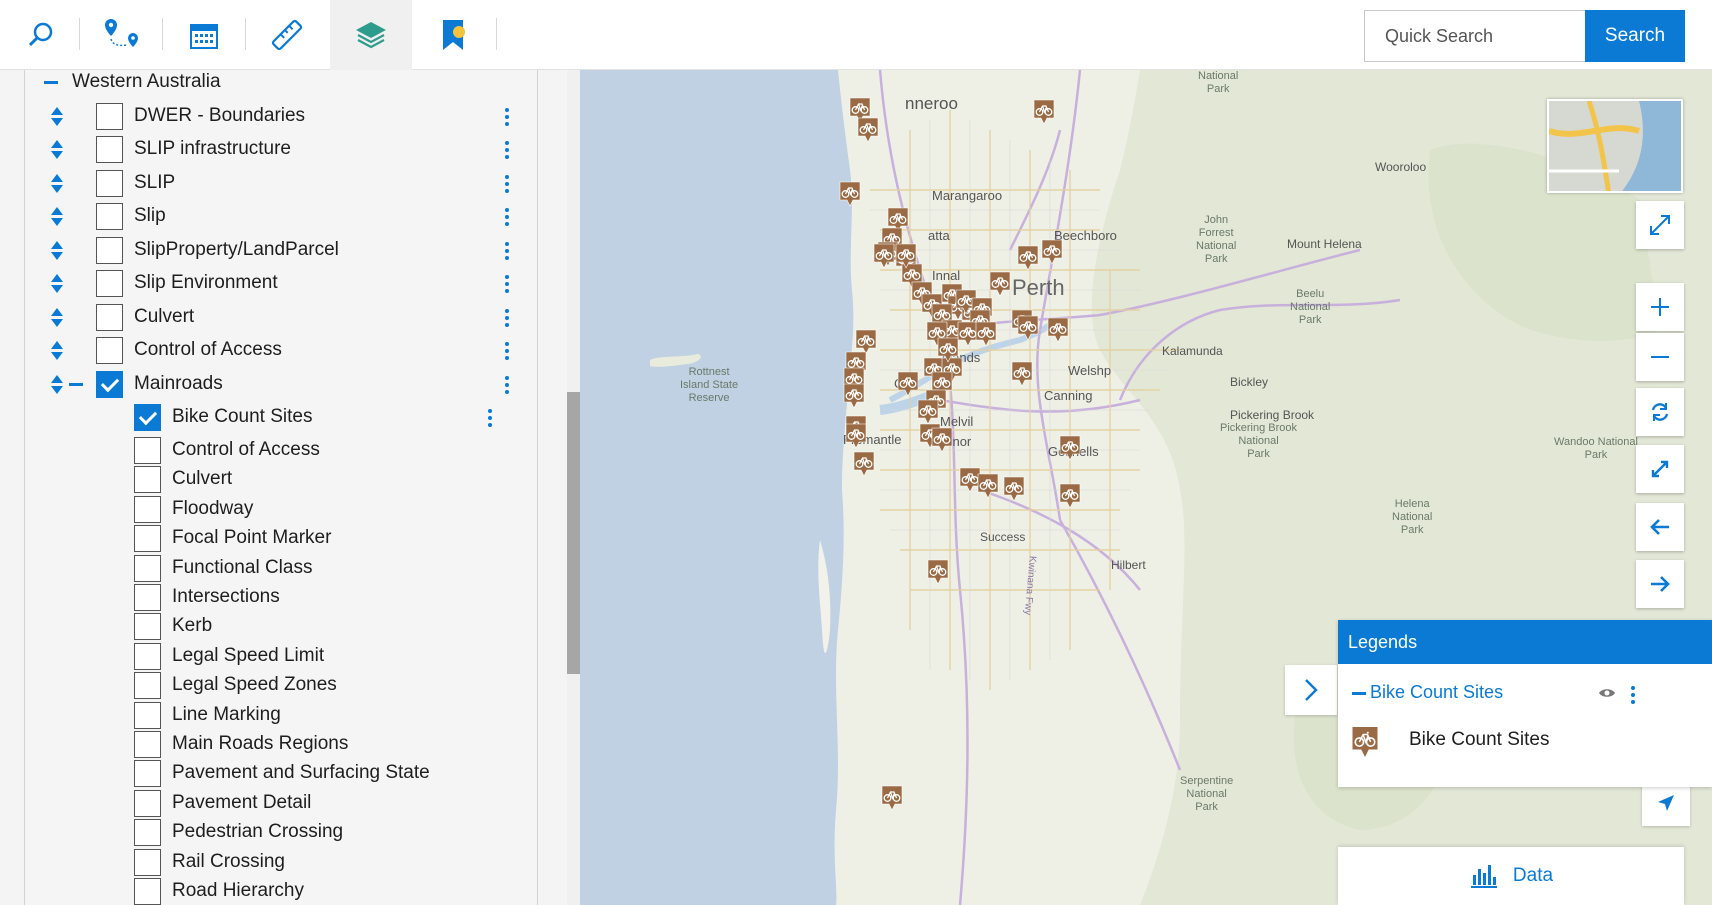 This screenshot has height=905, width=1712. What do you see at coordinates (454, 35) in the screenshot?
I see `bookmark-tool-button` at bounding box center [454, 35].